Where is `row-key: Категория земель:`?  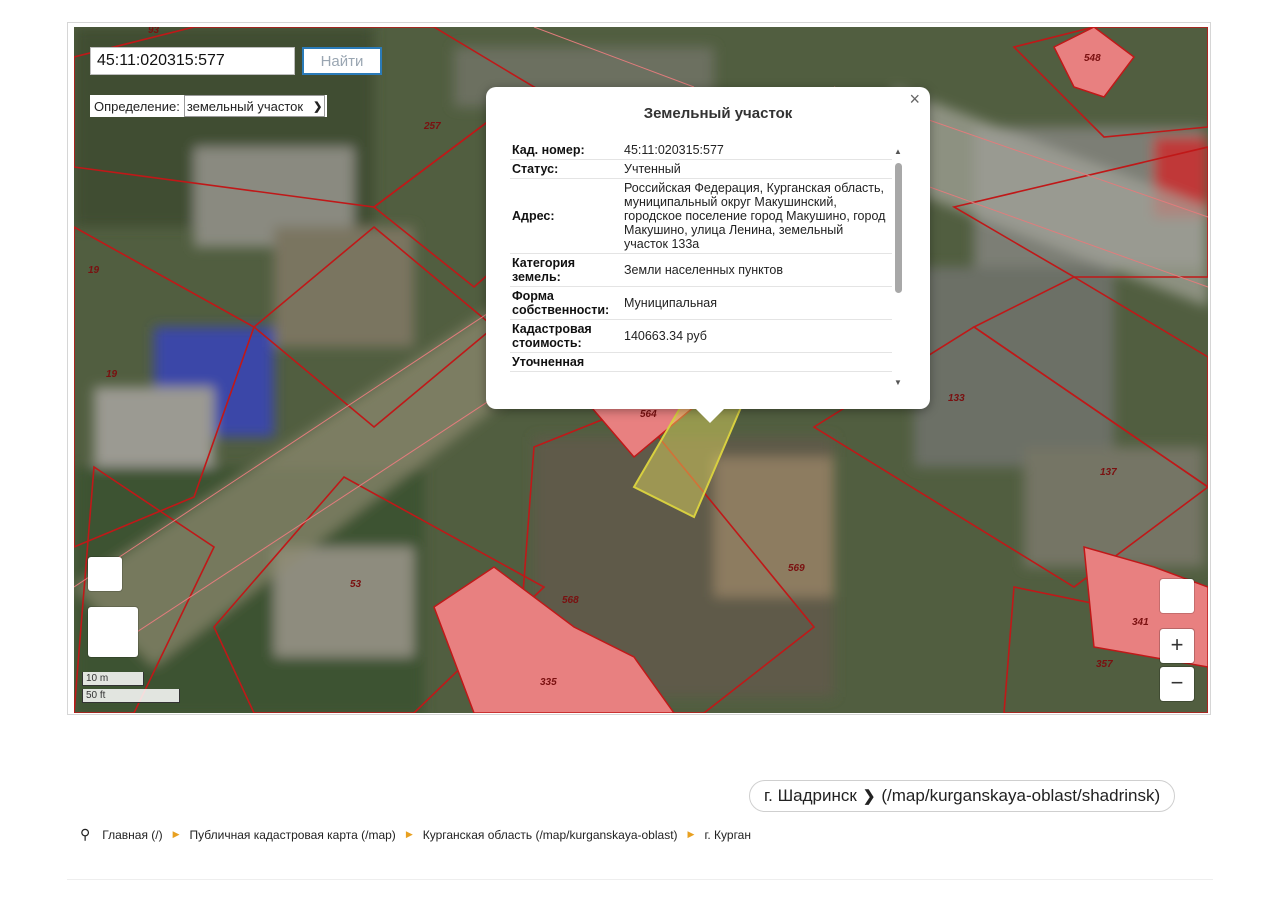
row-key: Категория земель: is located at coordinates (566, 270).